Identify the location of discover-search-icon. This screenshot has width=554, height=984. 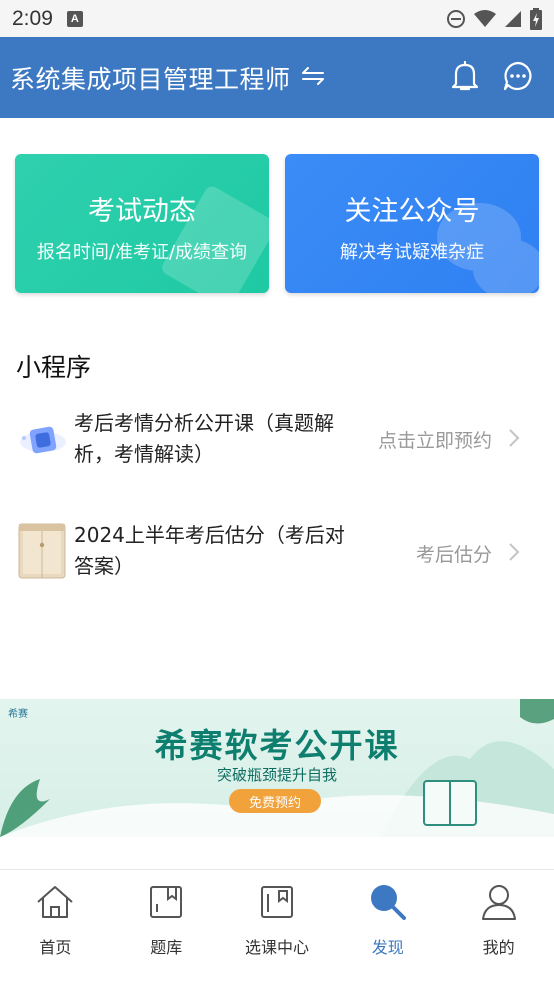
(388, 902).